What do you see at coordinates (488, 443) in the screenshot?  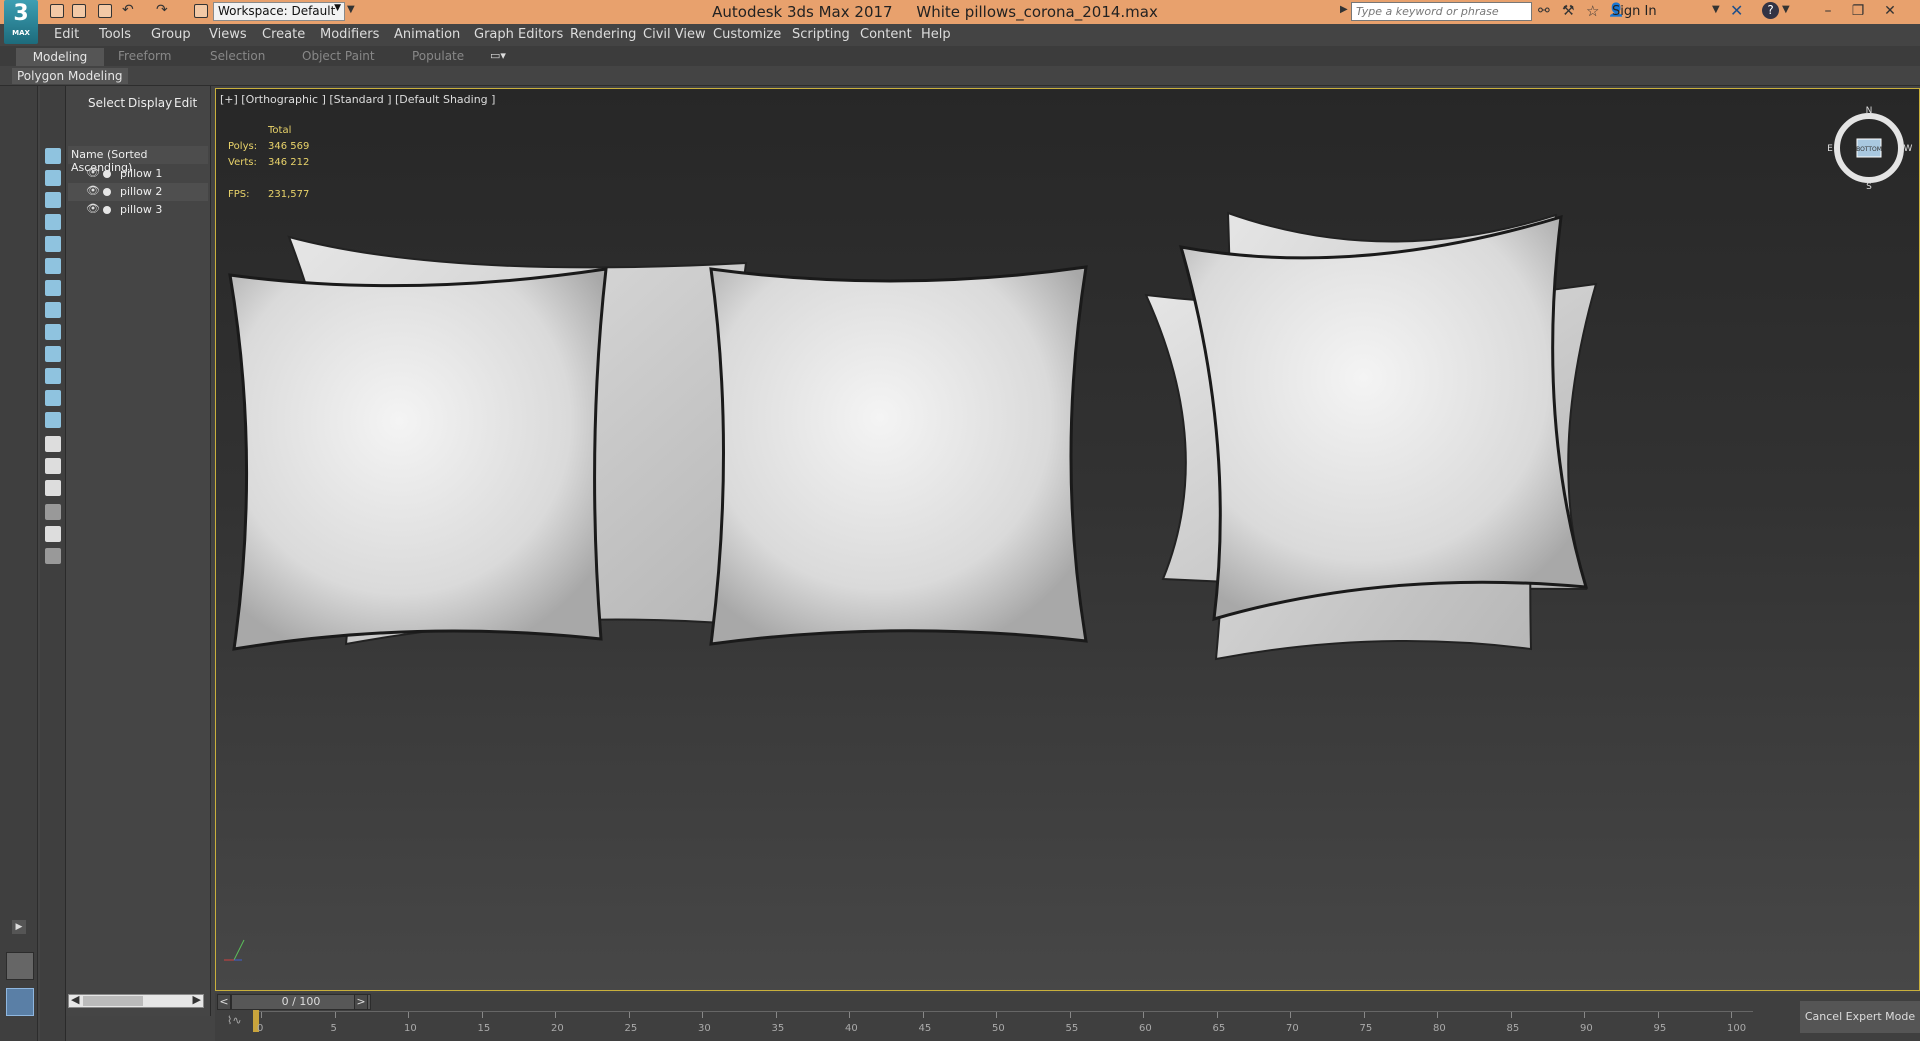 I see `pillow-1-model` at bounding box center [488, 443].